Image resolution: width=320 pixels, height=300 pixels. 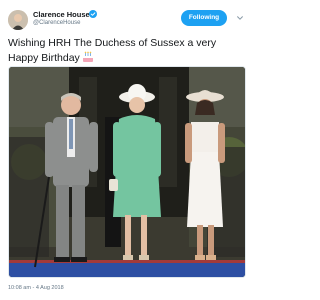 I want to click on birthday-cake-emoji, so click(x=88, y=56).